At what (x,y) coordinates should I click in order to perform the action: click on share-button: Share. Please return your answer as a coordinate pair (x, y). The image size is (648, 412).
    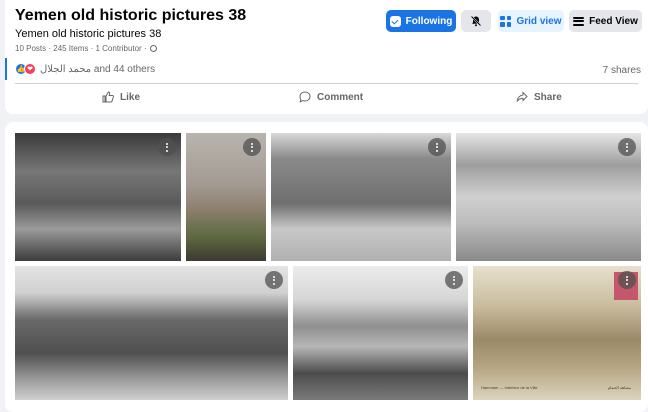
    Looking at the image, I should click on (539, 97).